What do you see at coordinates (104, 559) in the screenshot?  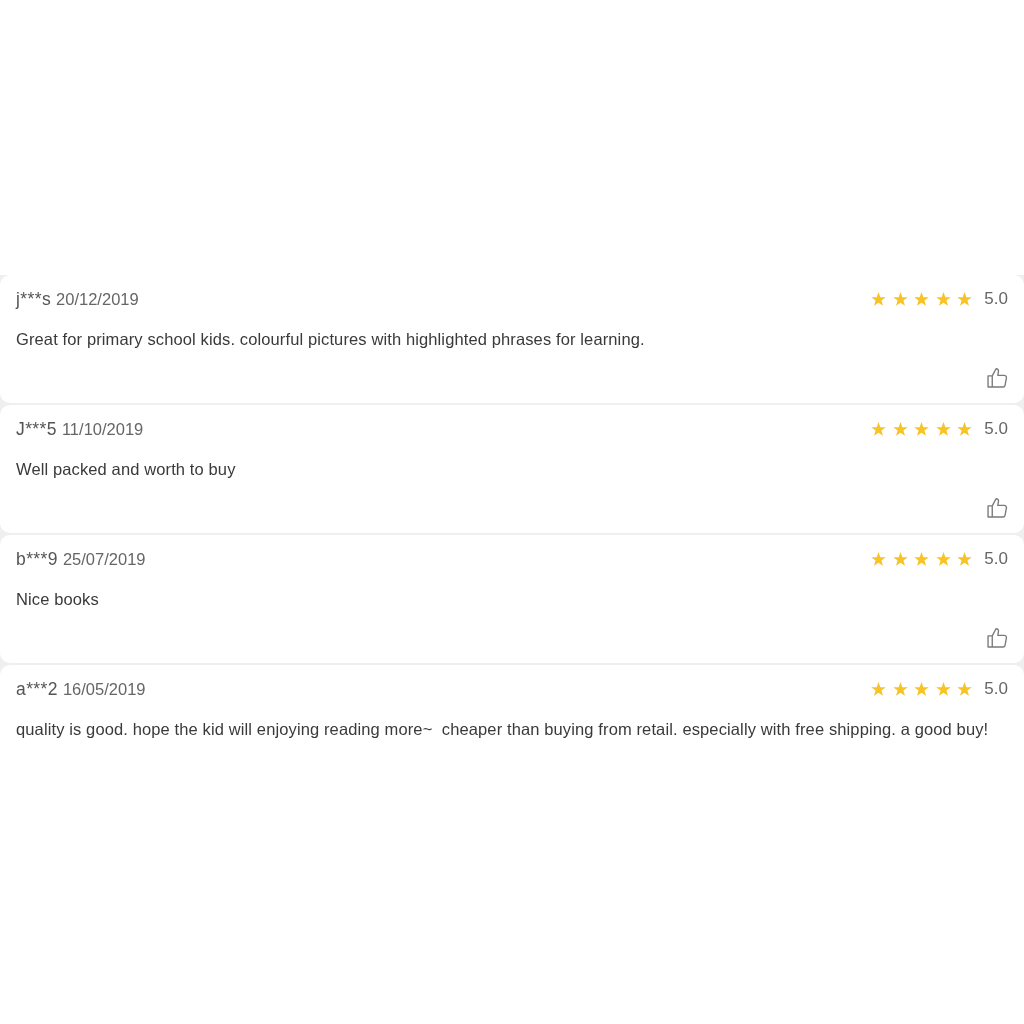 I see `review-date: 25/07/2019` at bounding box center [104, 559].